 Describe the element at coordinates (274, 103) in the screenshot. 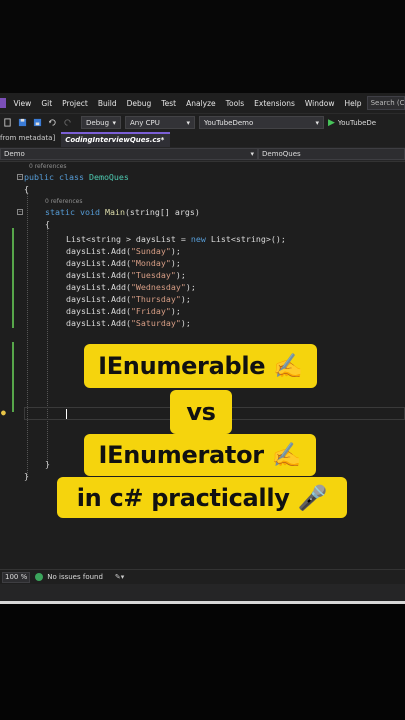

I see `menu-extensions: Extensions` at that location.